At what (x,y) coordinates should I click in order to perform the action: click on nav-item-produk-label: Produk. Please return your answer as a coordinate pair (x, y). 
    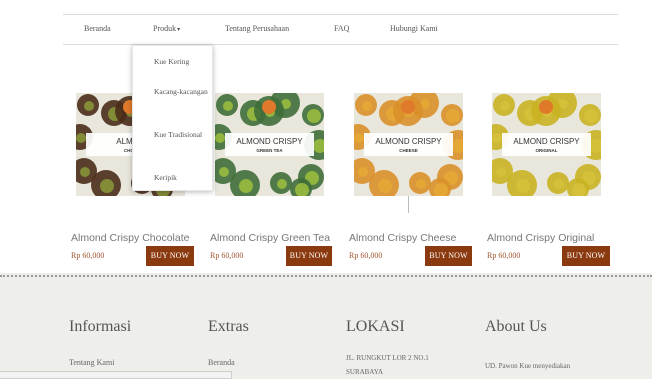
    Looking at the image, I should click on (165, 28).